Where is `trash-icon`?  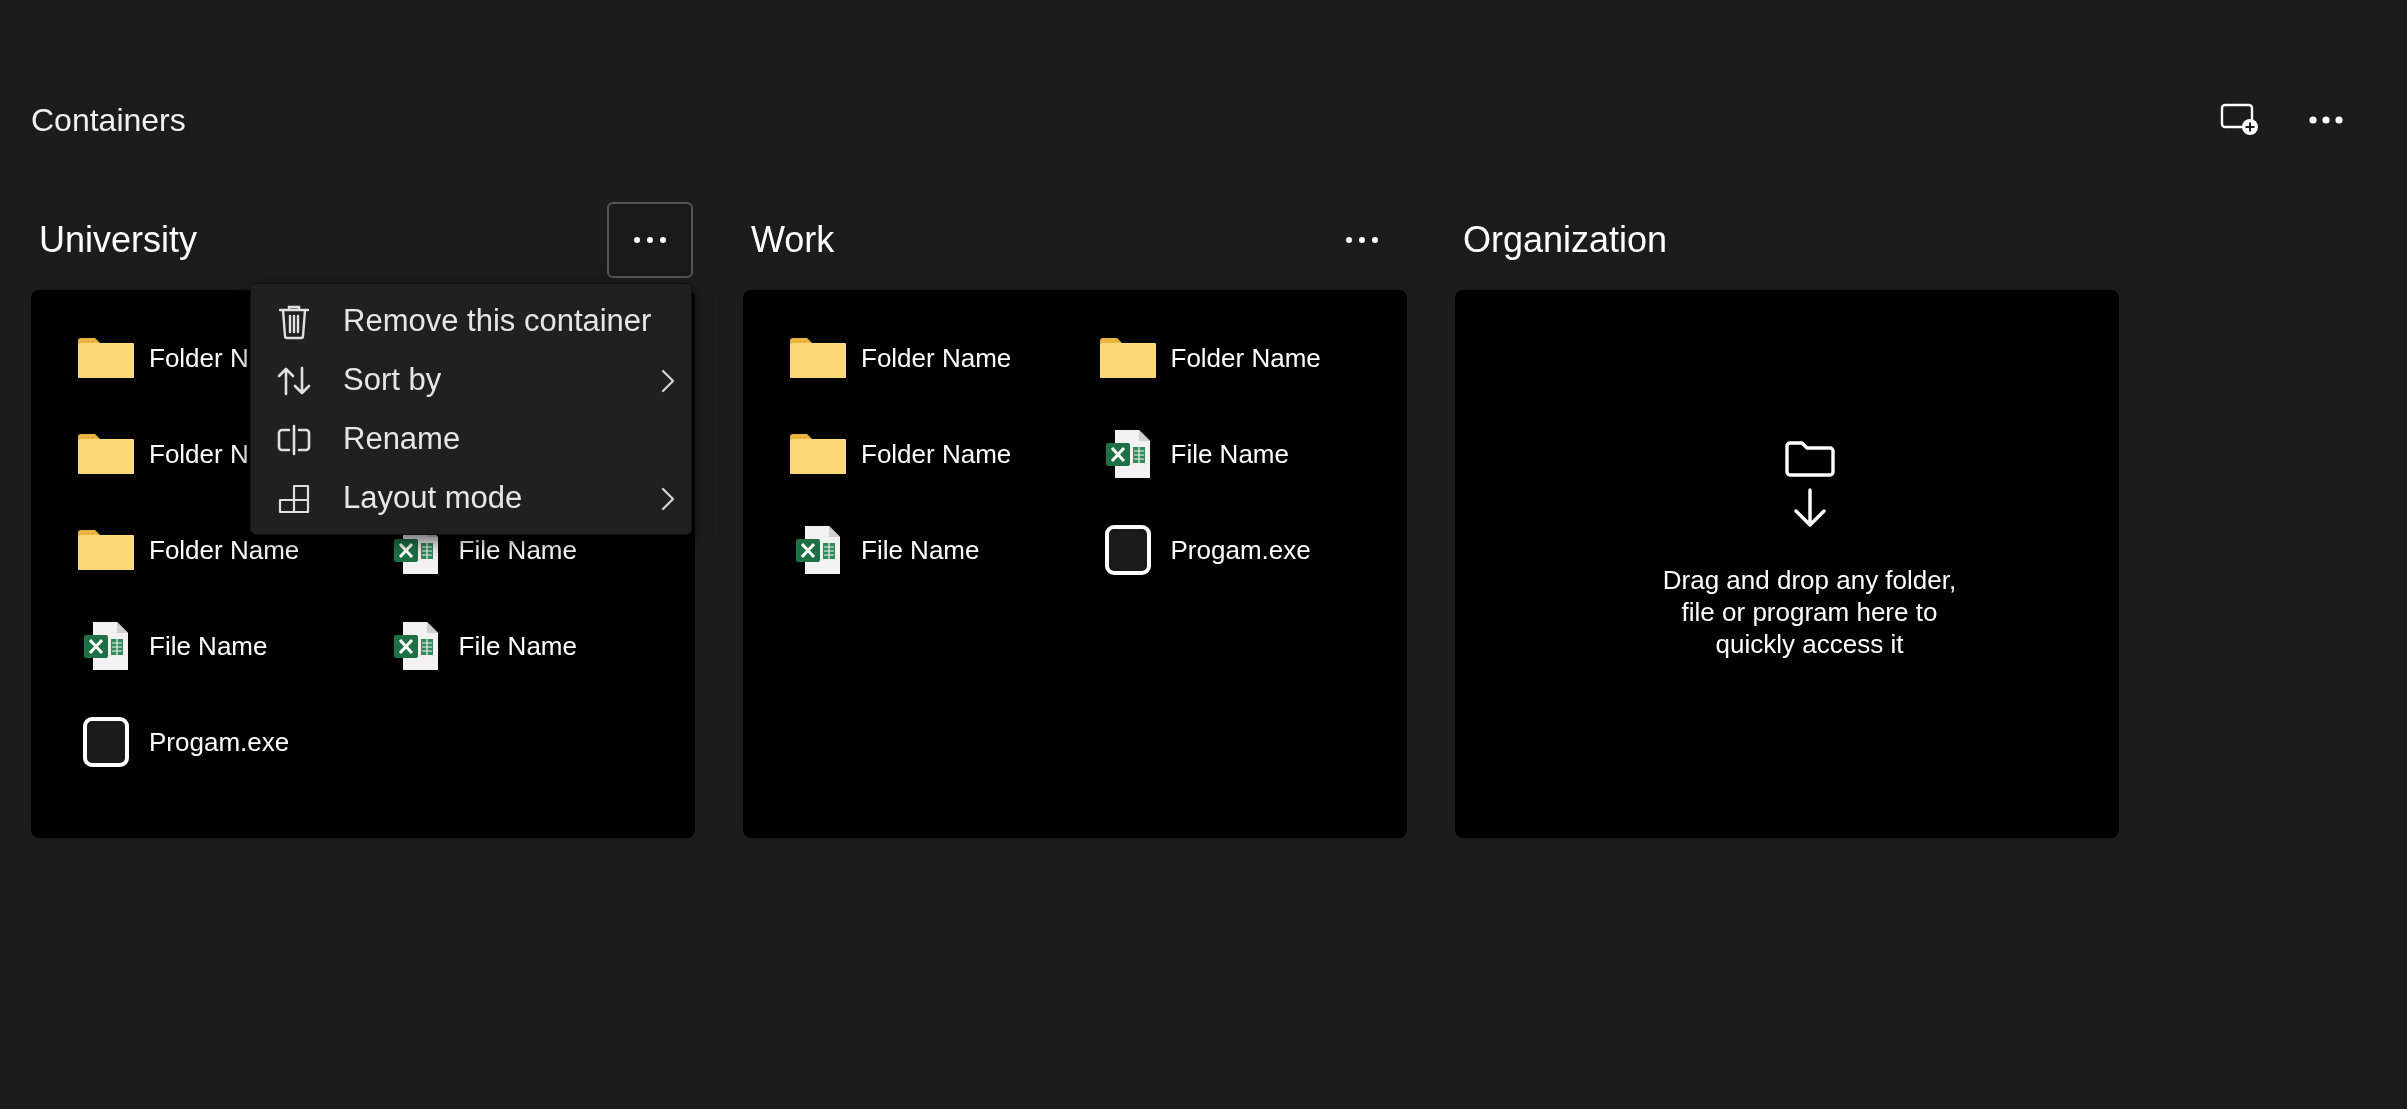
trash-icon is located at coordinates (294, 321).